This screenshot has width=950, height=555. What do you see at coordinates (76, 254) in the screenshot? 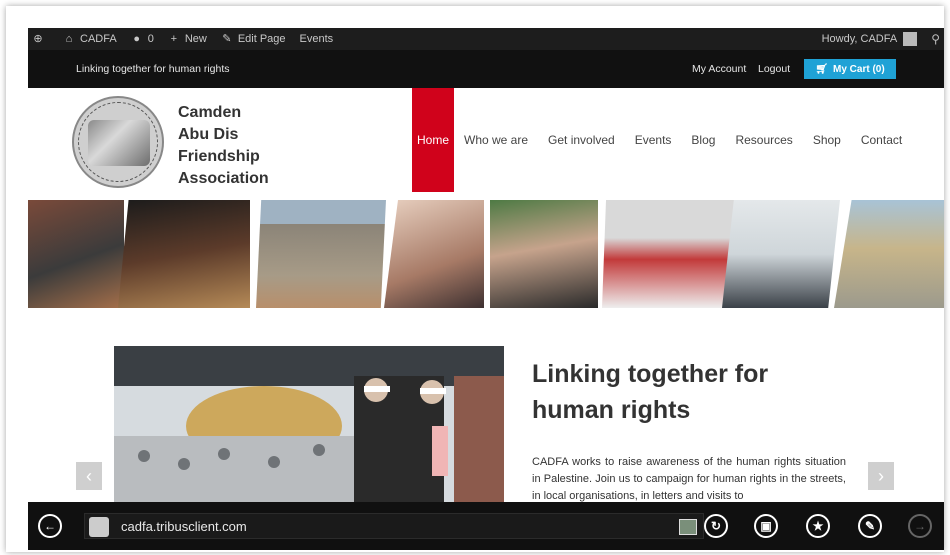
I see `photo-protest` at bounding box center [76, 254].